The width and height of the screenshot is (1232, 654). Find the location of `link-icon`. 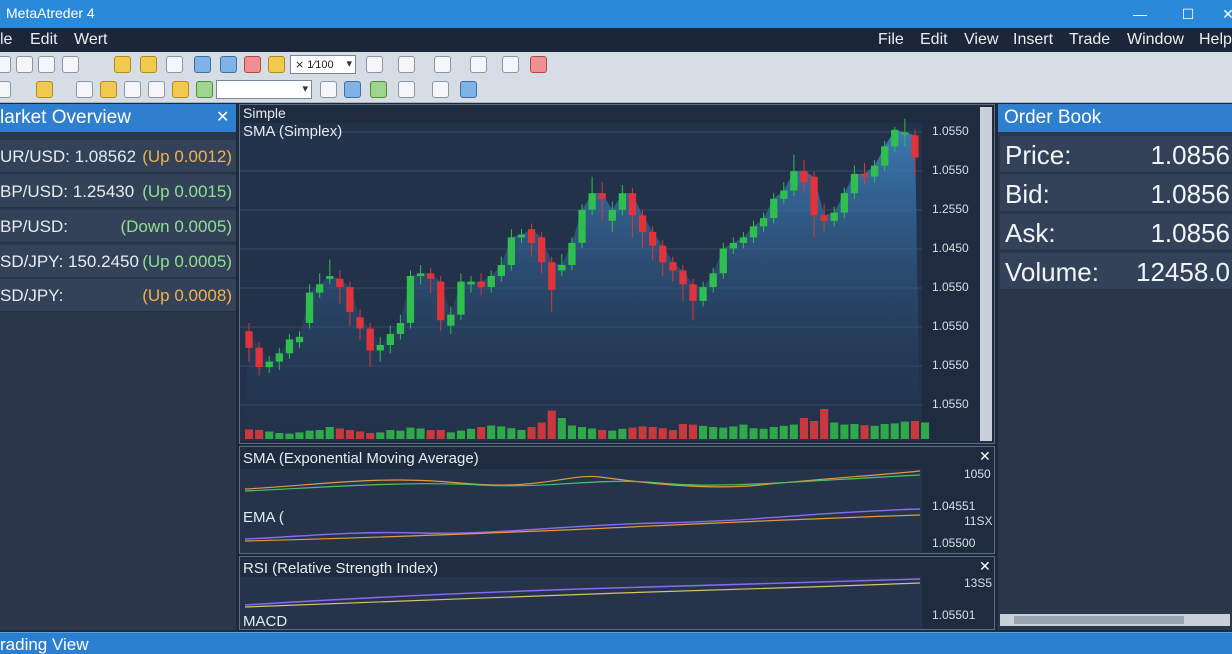

link-icon is located at coordinates (156, 89).